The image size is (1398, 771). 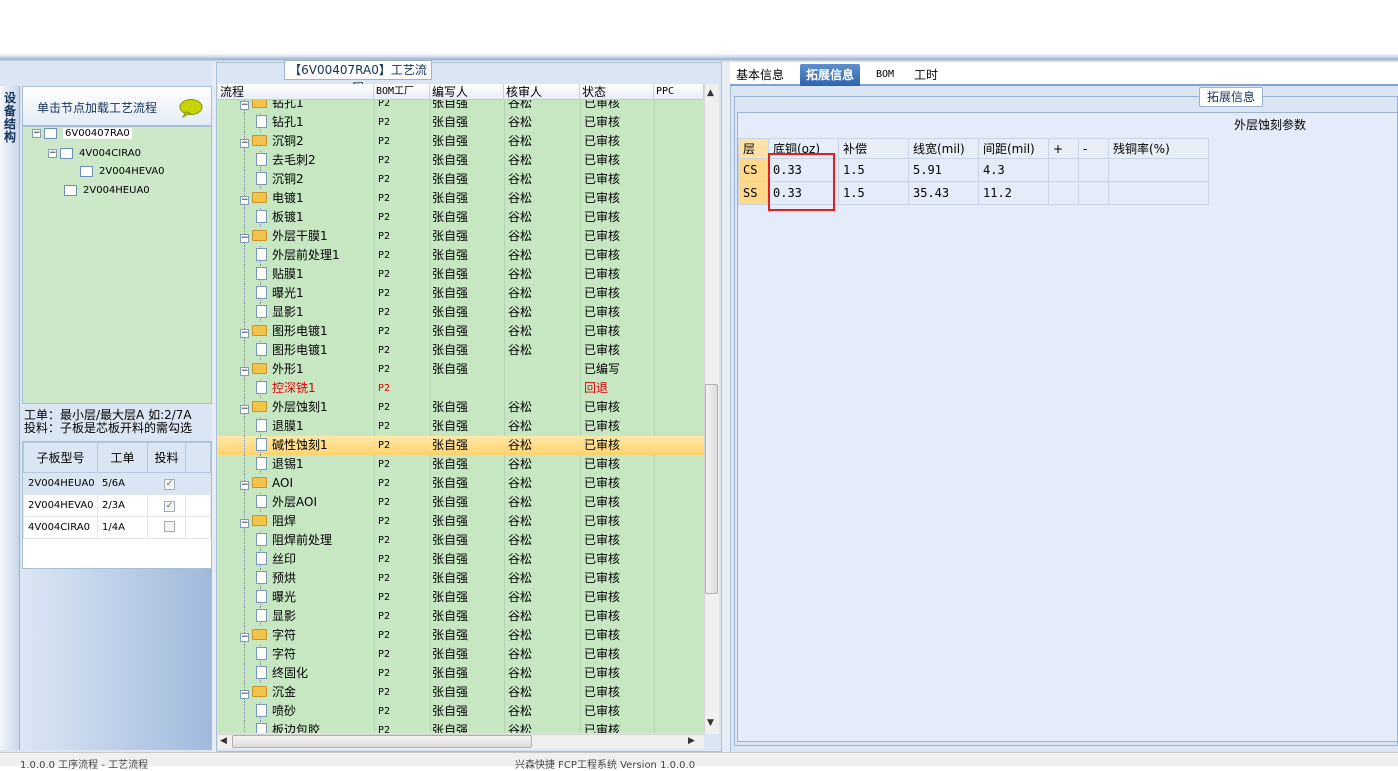 I want to click on col-header-spacing: 间距(mil), so click(x=1013, y=148).